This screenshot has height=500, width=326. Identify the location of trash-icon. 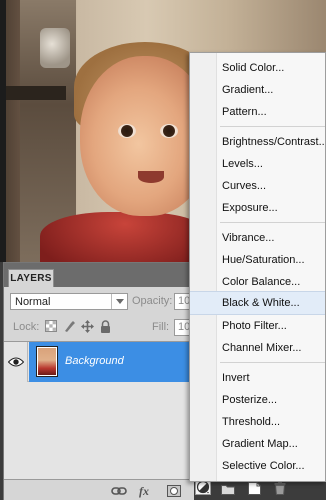
(280, 488).